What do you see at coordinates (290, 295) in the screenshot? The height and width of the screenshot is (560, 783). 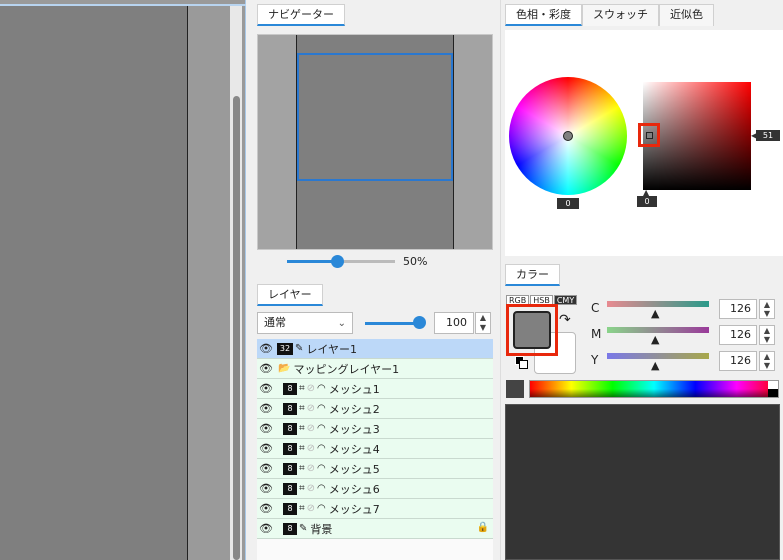 I see `tab-layers: レイヤー` at bounding box center [290, 295].